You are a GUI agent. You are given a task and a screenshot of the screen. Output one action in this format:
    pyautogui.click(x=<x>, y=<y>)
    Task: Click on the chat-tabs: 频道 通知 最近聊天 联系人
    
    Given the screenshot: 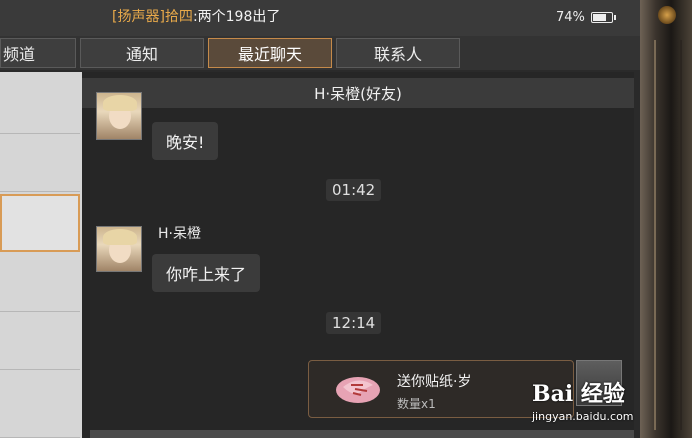 What is the action you would take?
    pyautogui.click(x=320, y=53)
    